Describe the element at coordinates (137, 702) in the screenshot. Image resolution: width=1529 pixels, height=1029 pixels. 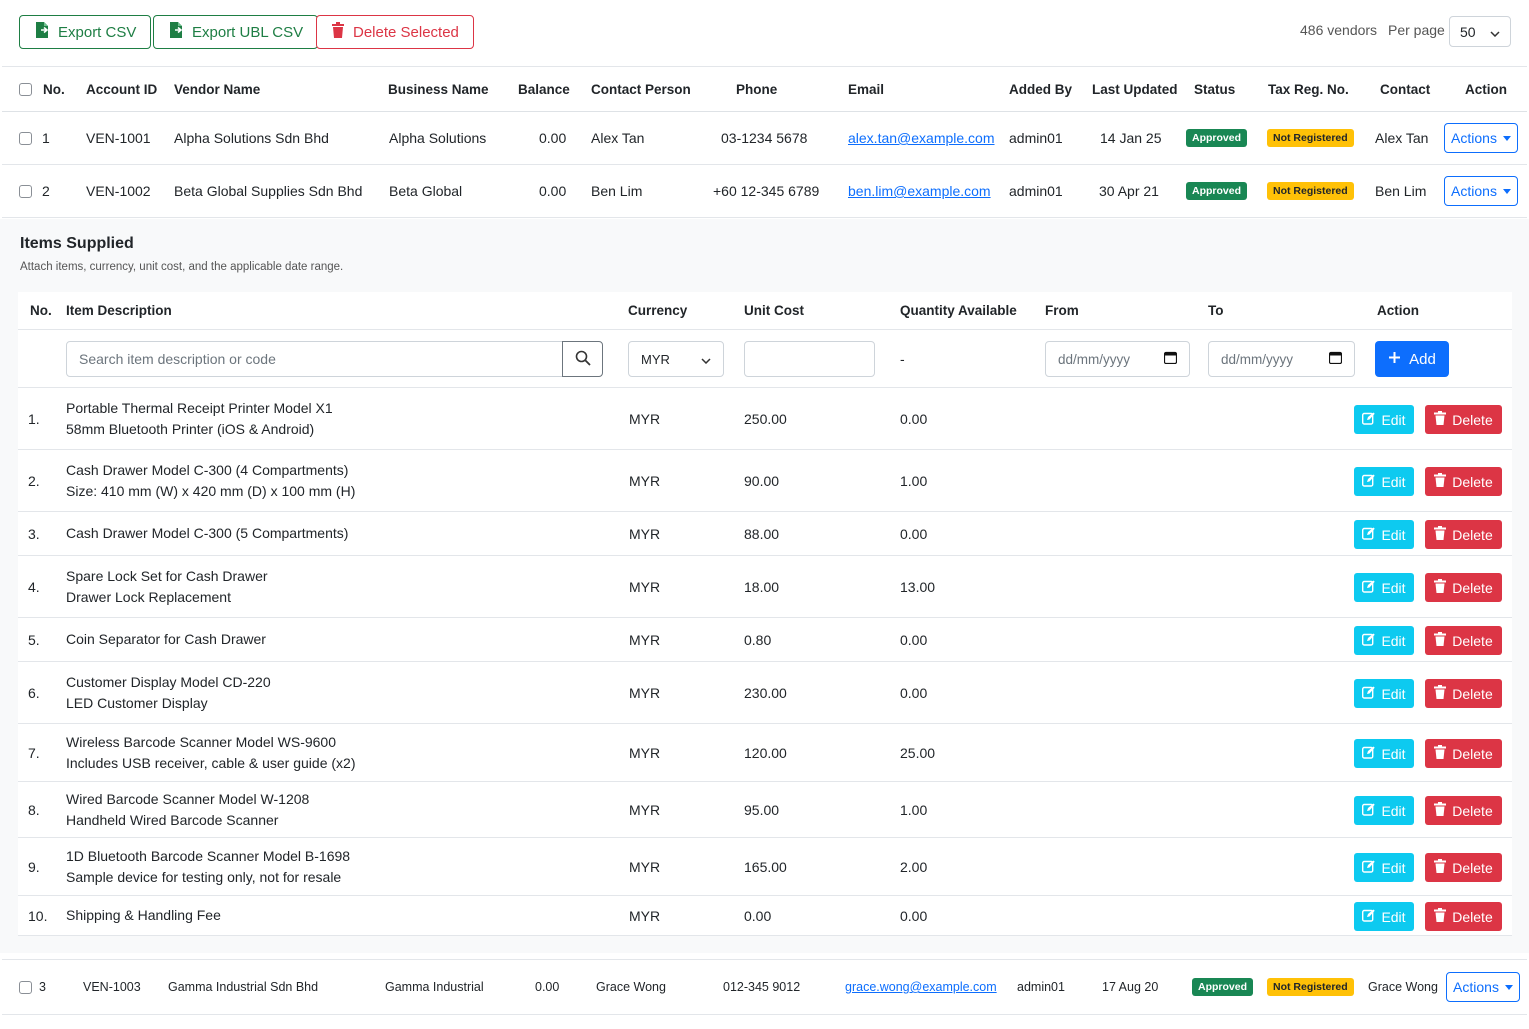
I see `item-detail: LED Customer Display` at that location.